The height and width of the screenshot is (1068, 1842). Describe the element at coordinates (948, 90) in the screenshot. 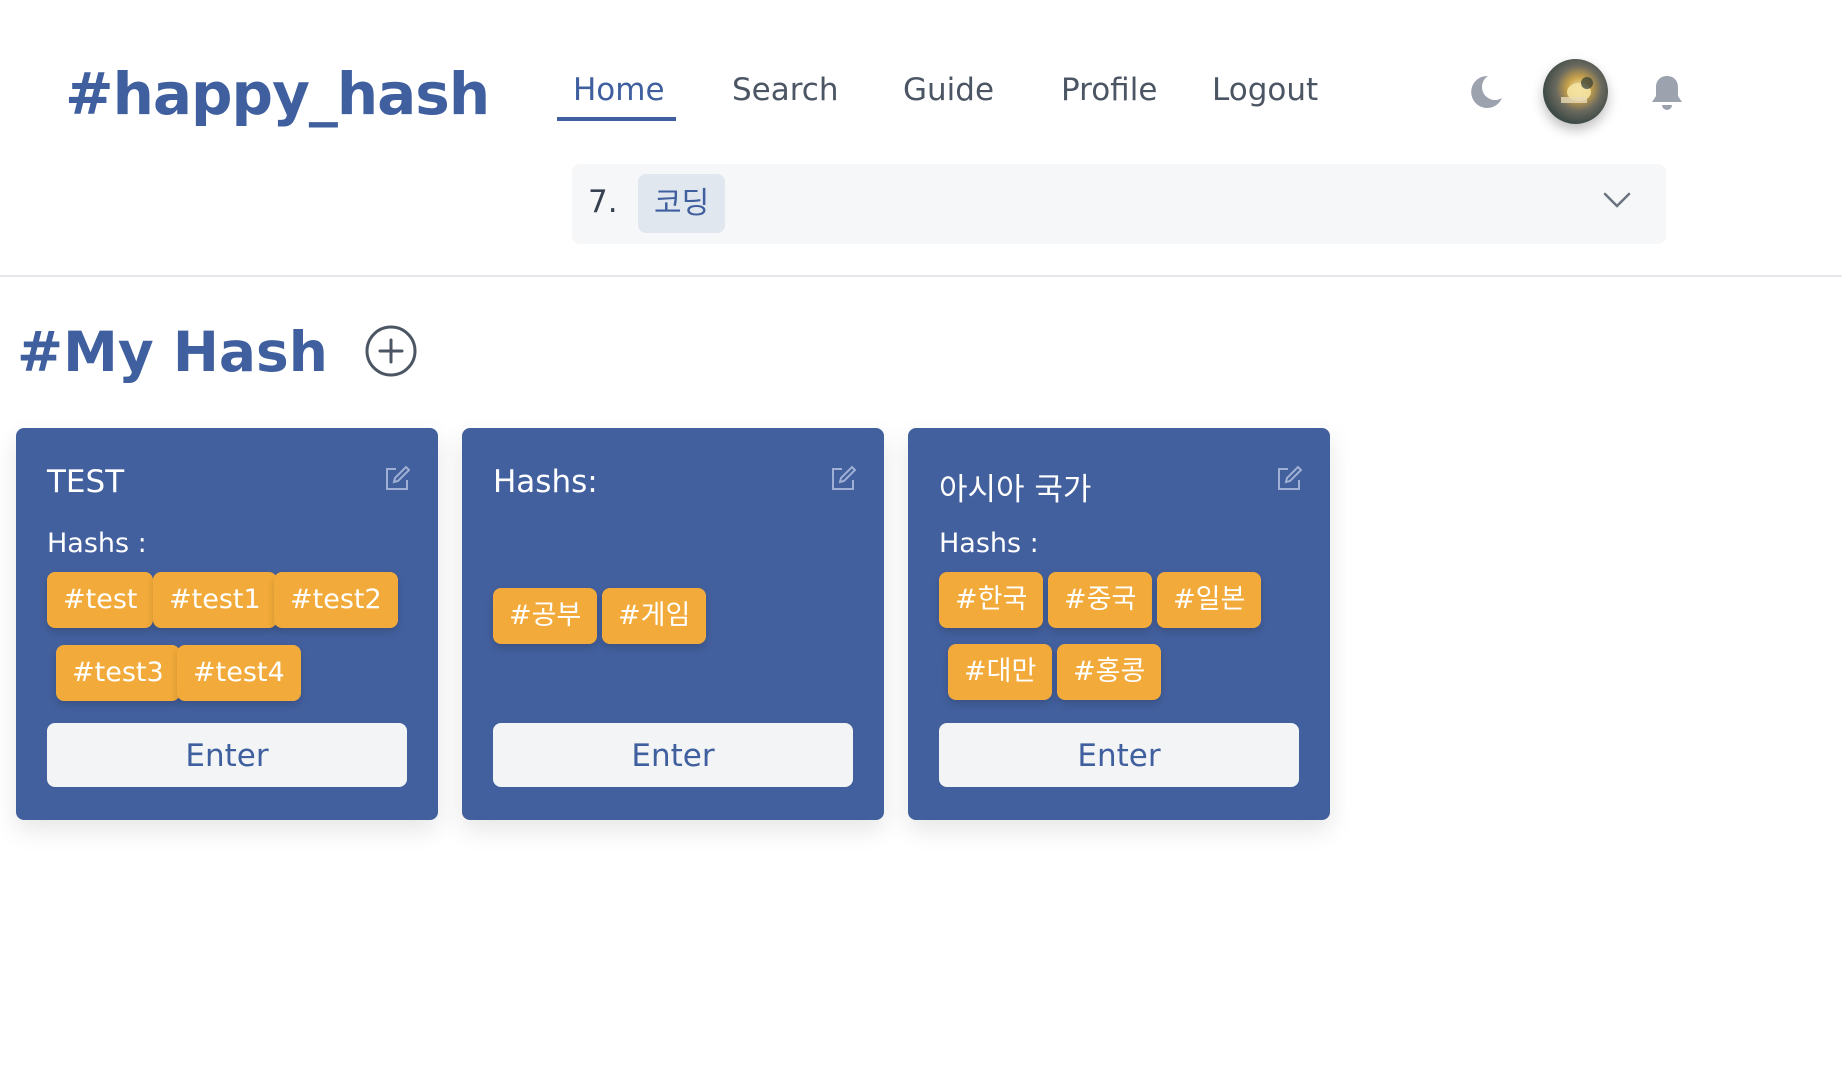

I see `nav-guide: Guide` at that location.